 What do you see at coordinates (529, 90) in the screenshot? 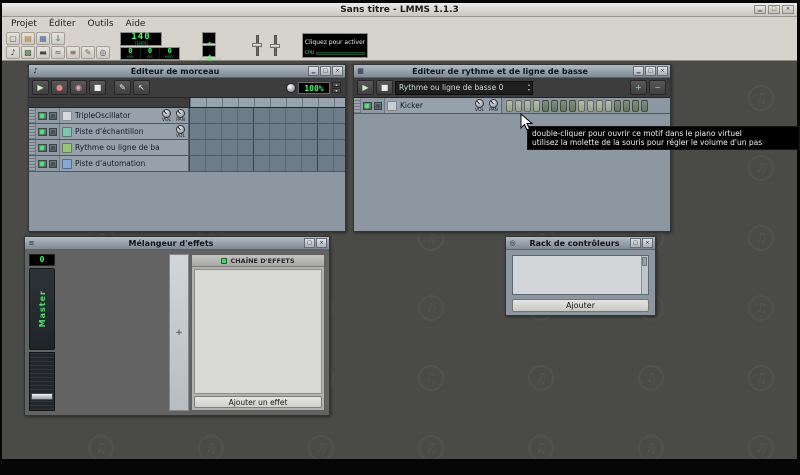
I see `pattern-down-button: ▾` at bounding box center [529, 90].